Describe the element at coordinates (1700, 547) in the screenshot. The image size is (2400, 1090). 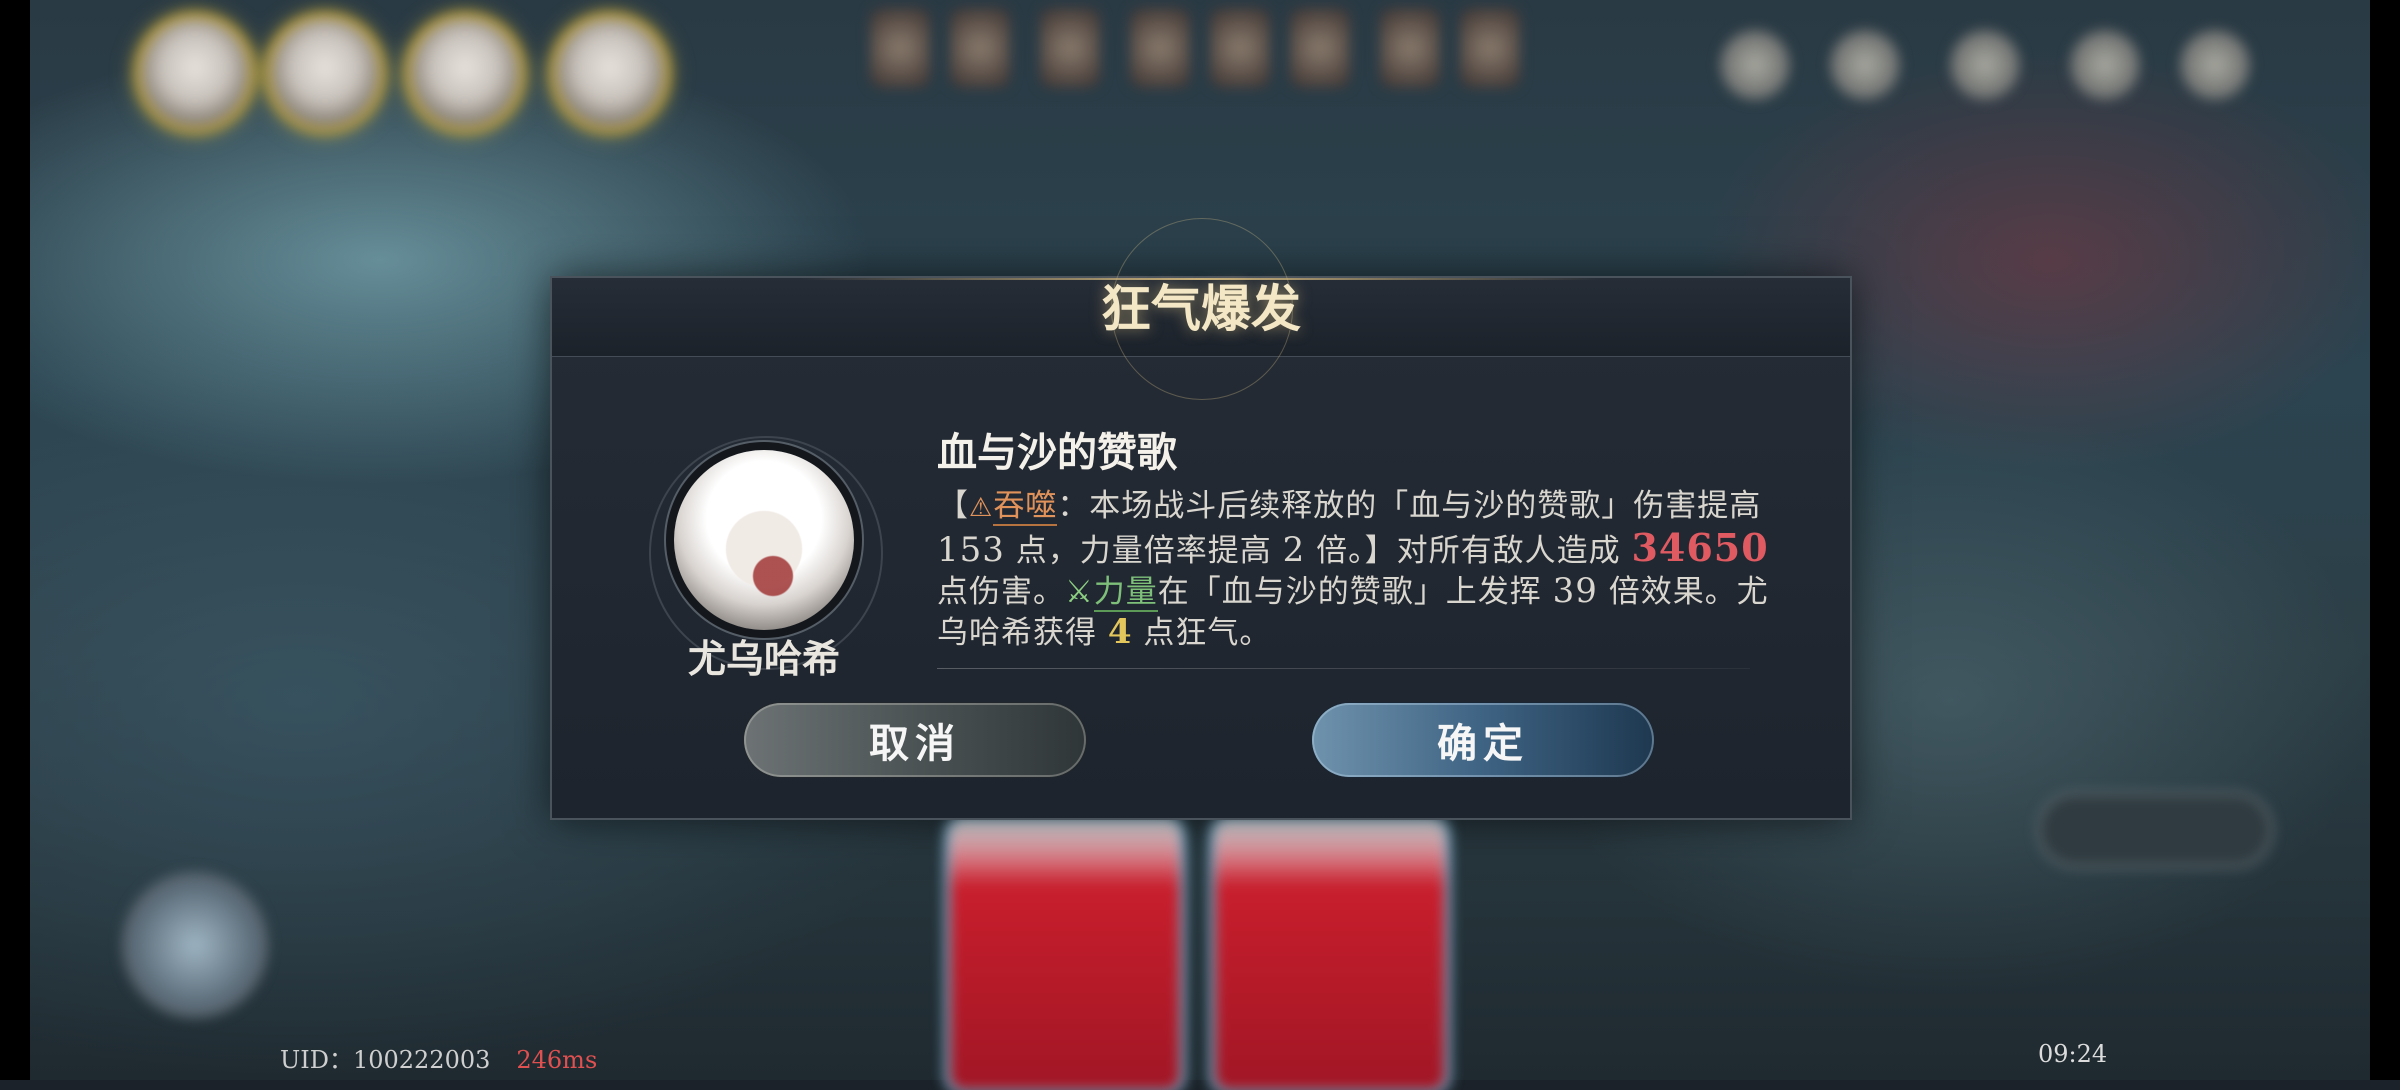
I see `damage-value: 34650` at that location.